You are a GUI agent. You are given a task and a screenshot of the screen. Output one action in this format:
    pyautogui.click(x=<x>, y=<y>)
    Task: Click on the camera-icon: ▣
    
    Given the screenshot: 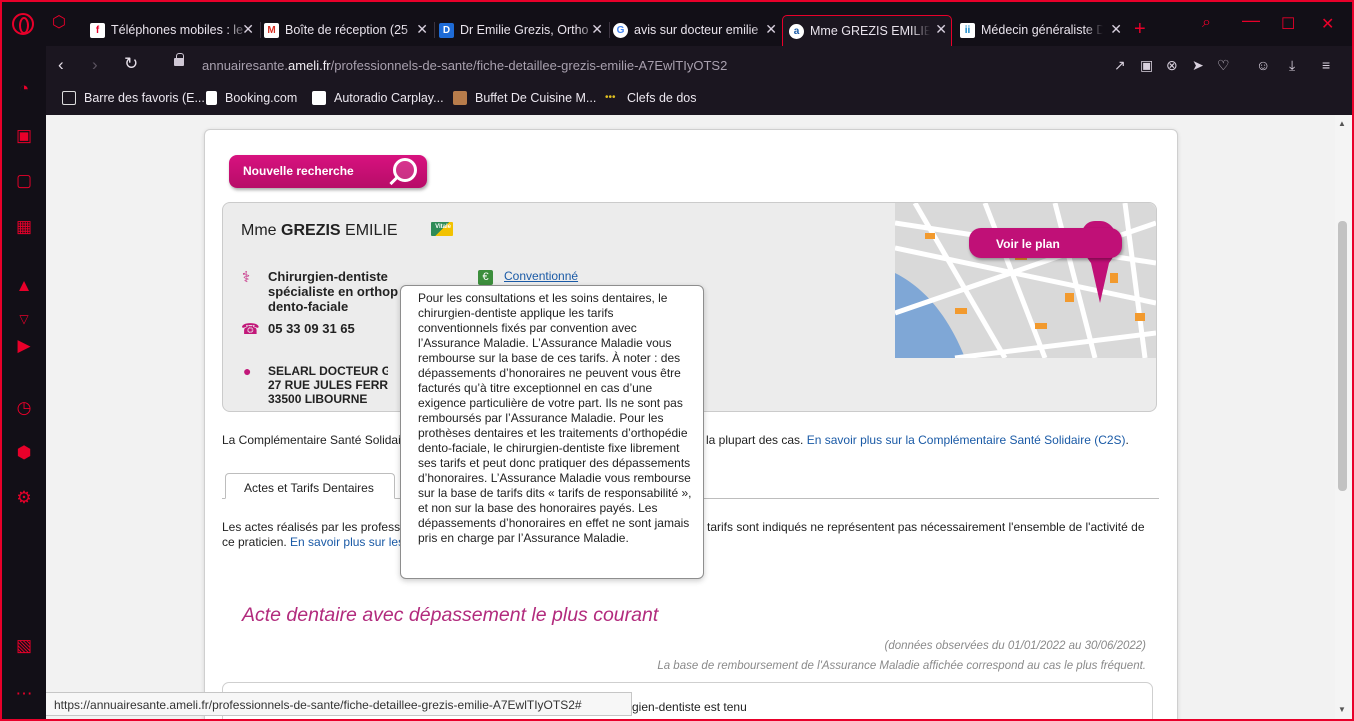 What is the action you would take?
    pyautogui.click(x=1146, y=65)
    